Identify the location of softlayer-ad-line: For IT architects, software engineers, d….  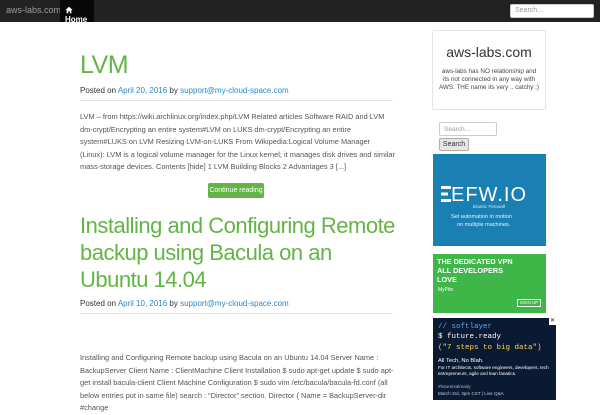
(493, 370).